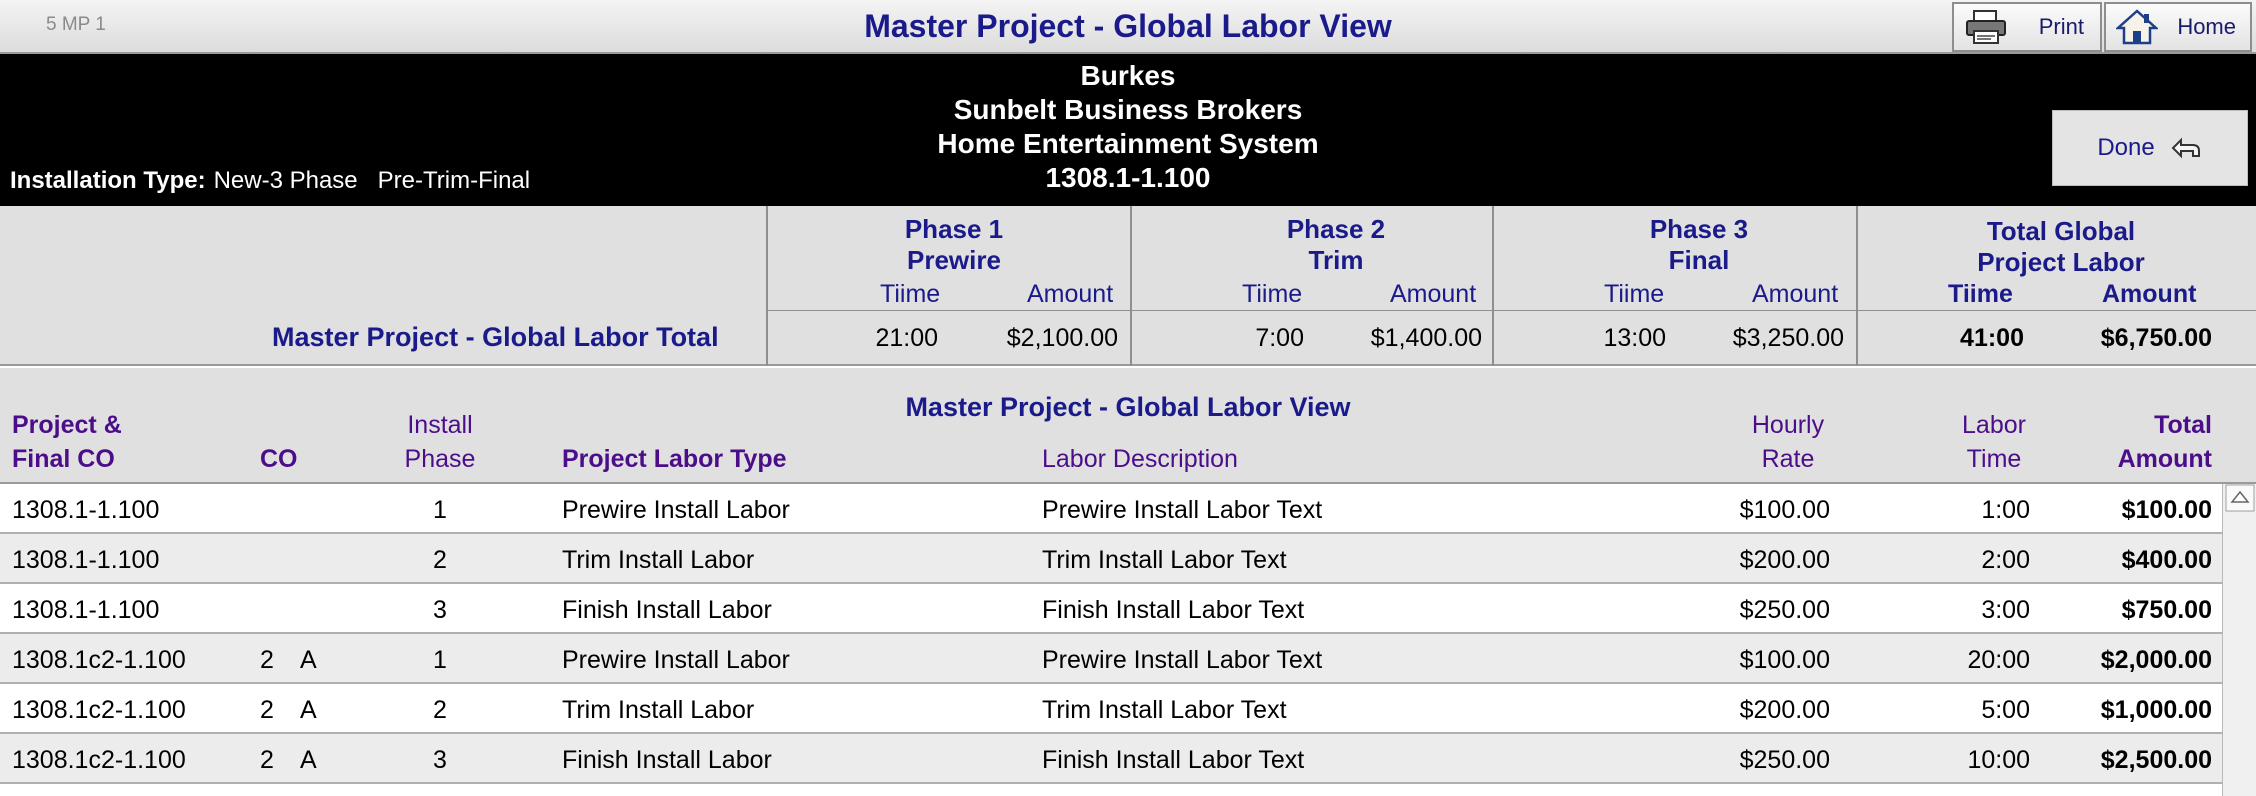 Image resolution: width=2256 pixels, height=796 pixels. What do you see at coordinates (1062, 338) in the screenshot?
I see `phase-1-amount-total: $2,100.00` at bounding box center [1062, 338].